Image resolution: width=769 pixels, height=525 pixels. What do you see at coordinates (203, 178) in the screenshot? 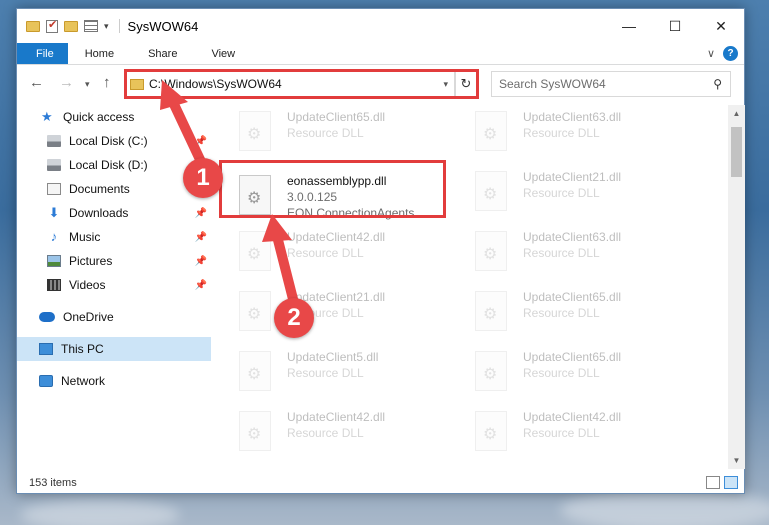
I see `step-badge-1: 1` at bounding box center [203, 178].